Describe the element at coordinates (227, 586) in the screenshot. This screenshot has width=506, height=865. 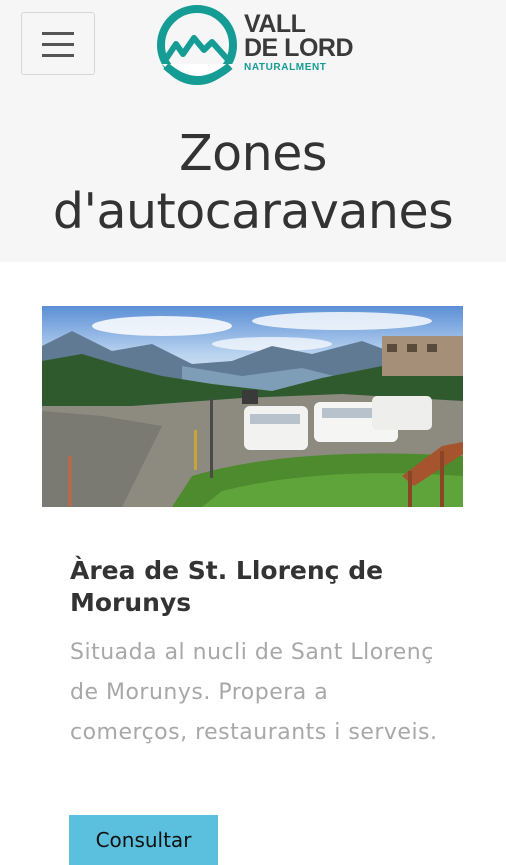
I see `card-title: Àrea de St. Llorenç de Morunys` at that location.